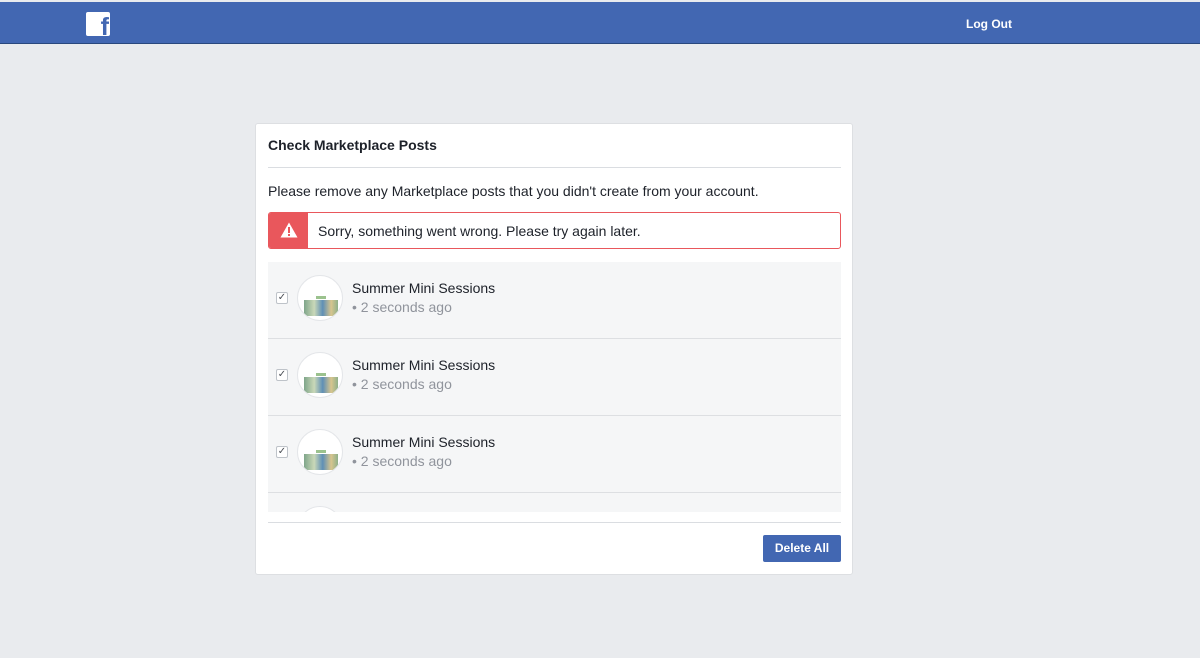  What do you see at coordinates (600, 23) in the screenshot?
I see `top-navigation-bar: f Log Out` at bounding box center [600, 23].